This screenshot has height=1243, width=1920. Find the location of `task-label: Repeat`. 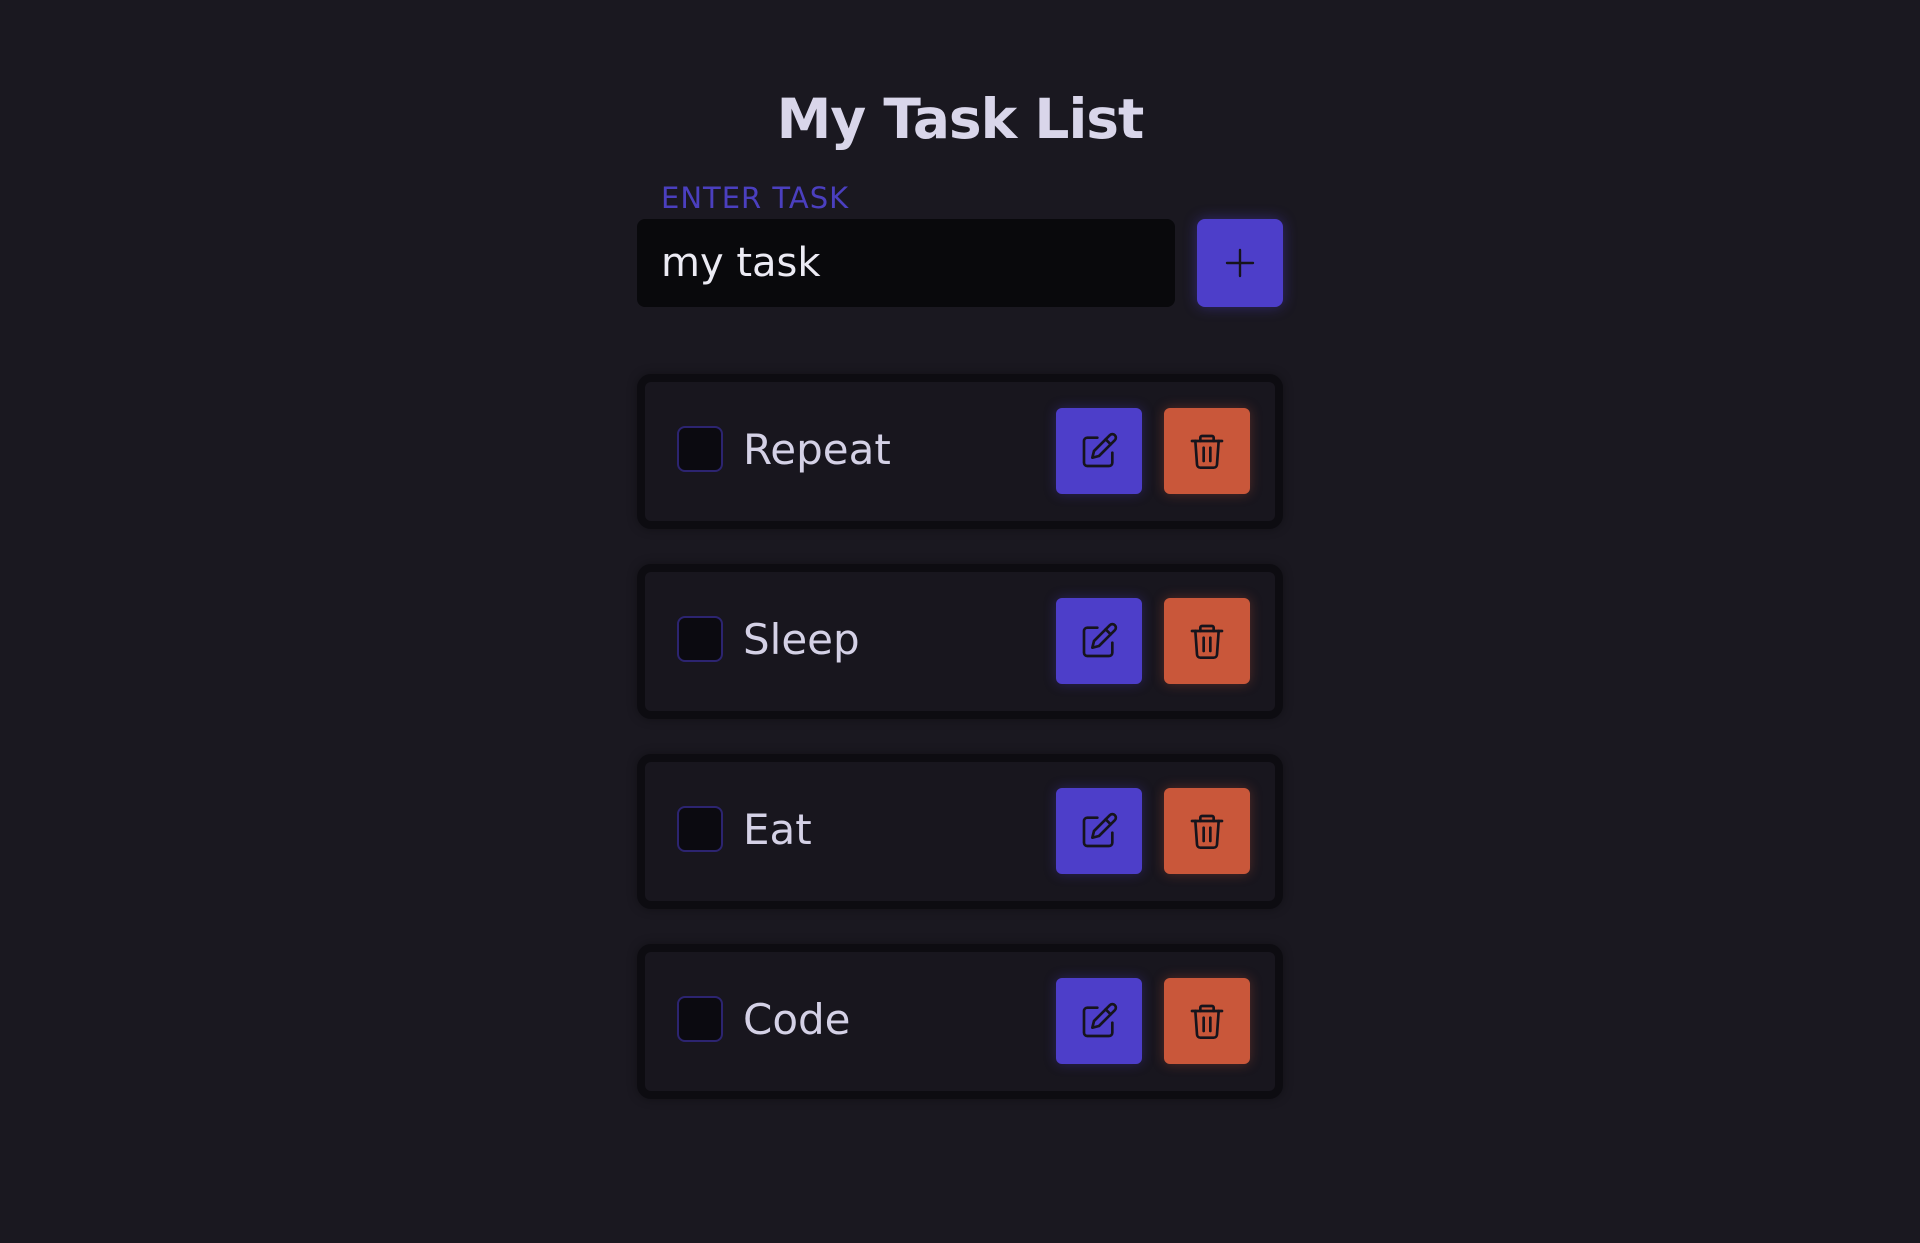

task-label: Repeat is located at coordinates (817, 449).